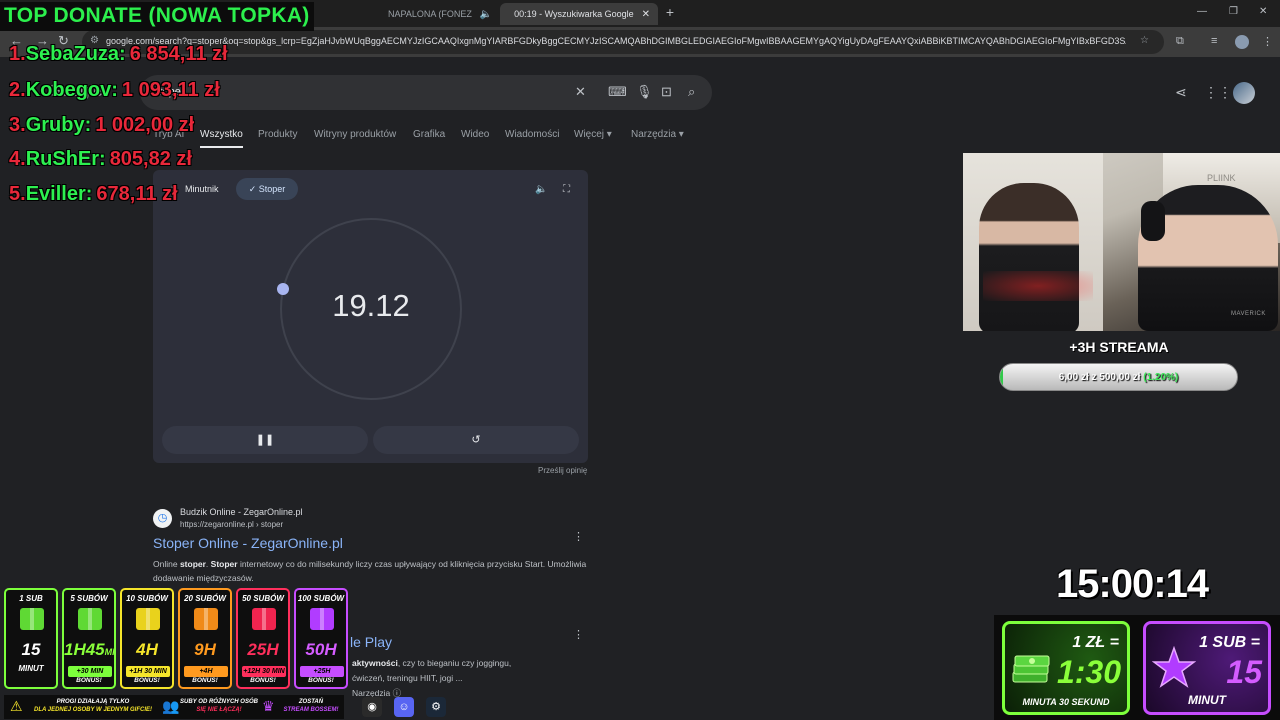  I want to click on reset-button: ↺, so click(476, 440).